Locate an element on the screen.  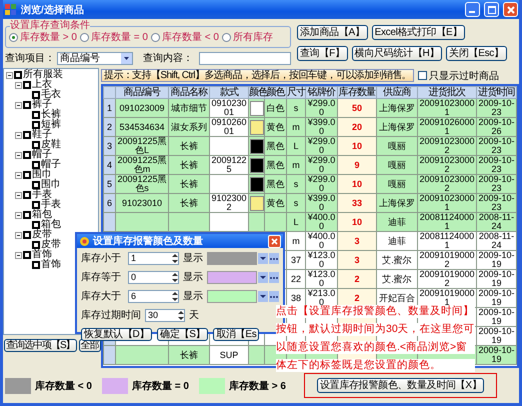
toolbar-button: 关闭【Esc】 is located at coordinates (476, 53).